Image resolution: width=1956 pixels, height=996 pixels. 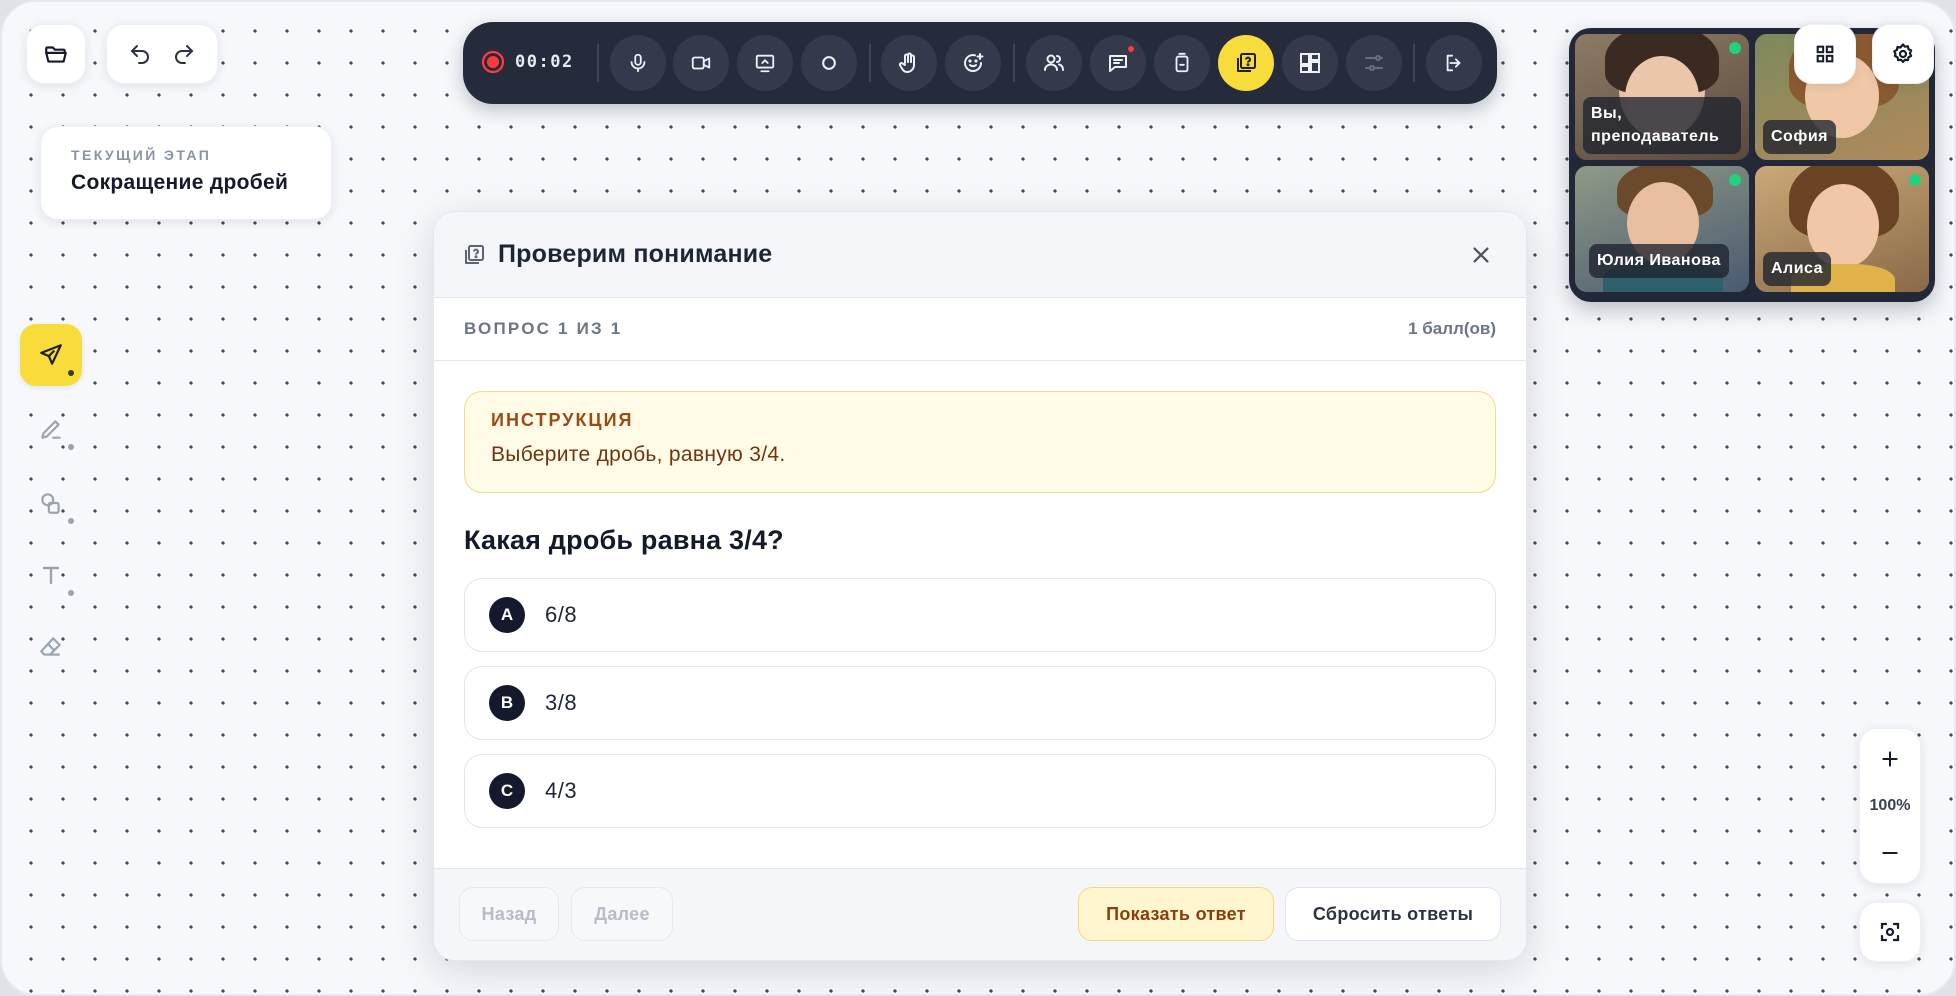 I want to click on question-counter: ВОПРОС 1 ИЗ 1, so click(x=543, y=328).